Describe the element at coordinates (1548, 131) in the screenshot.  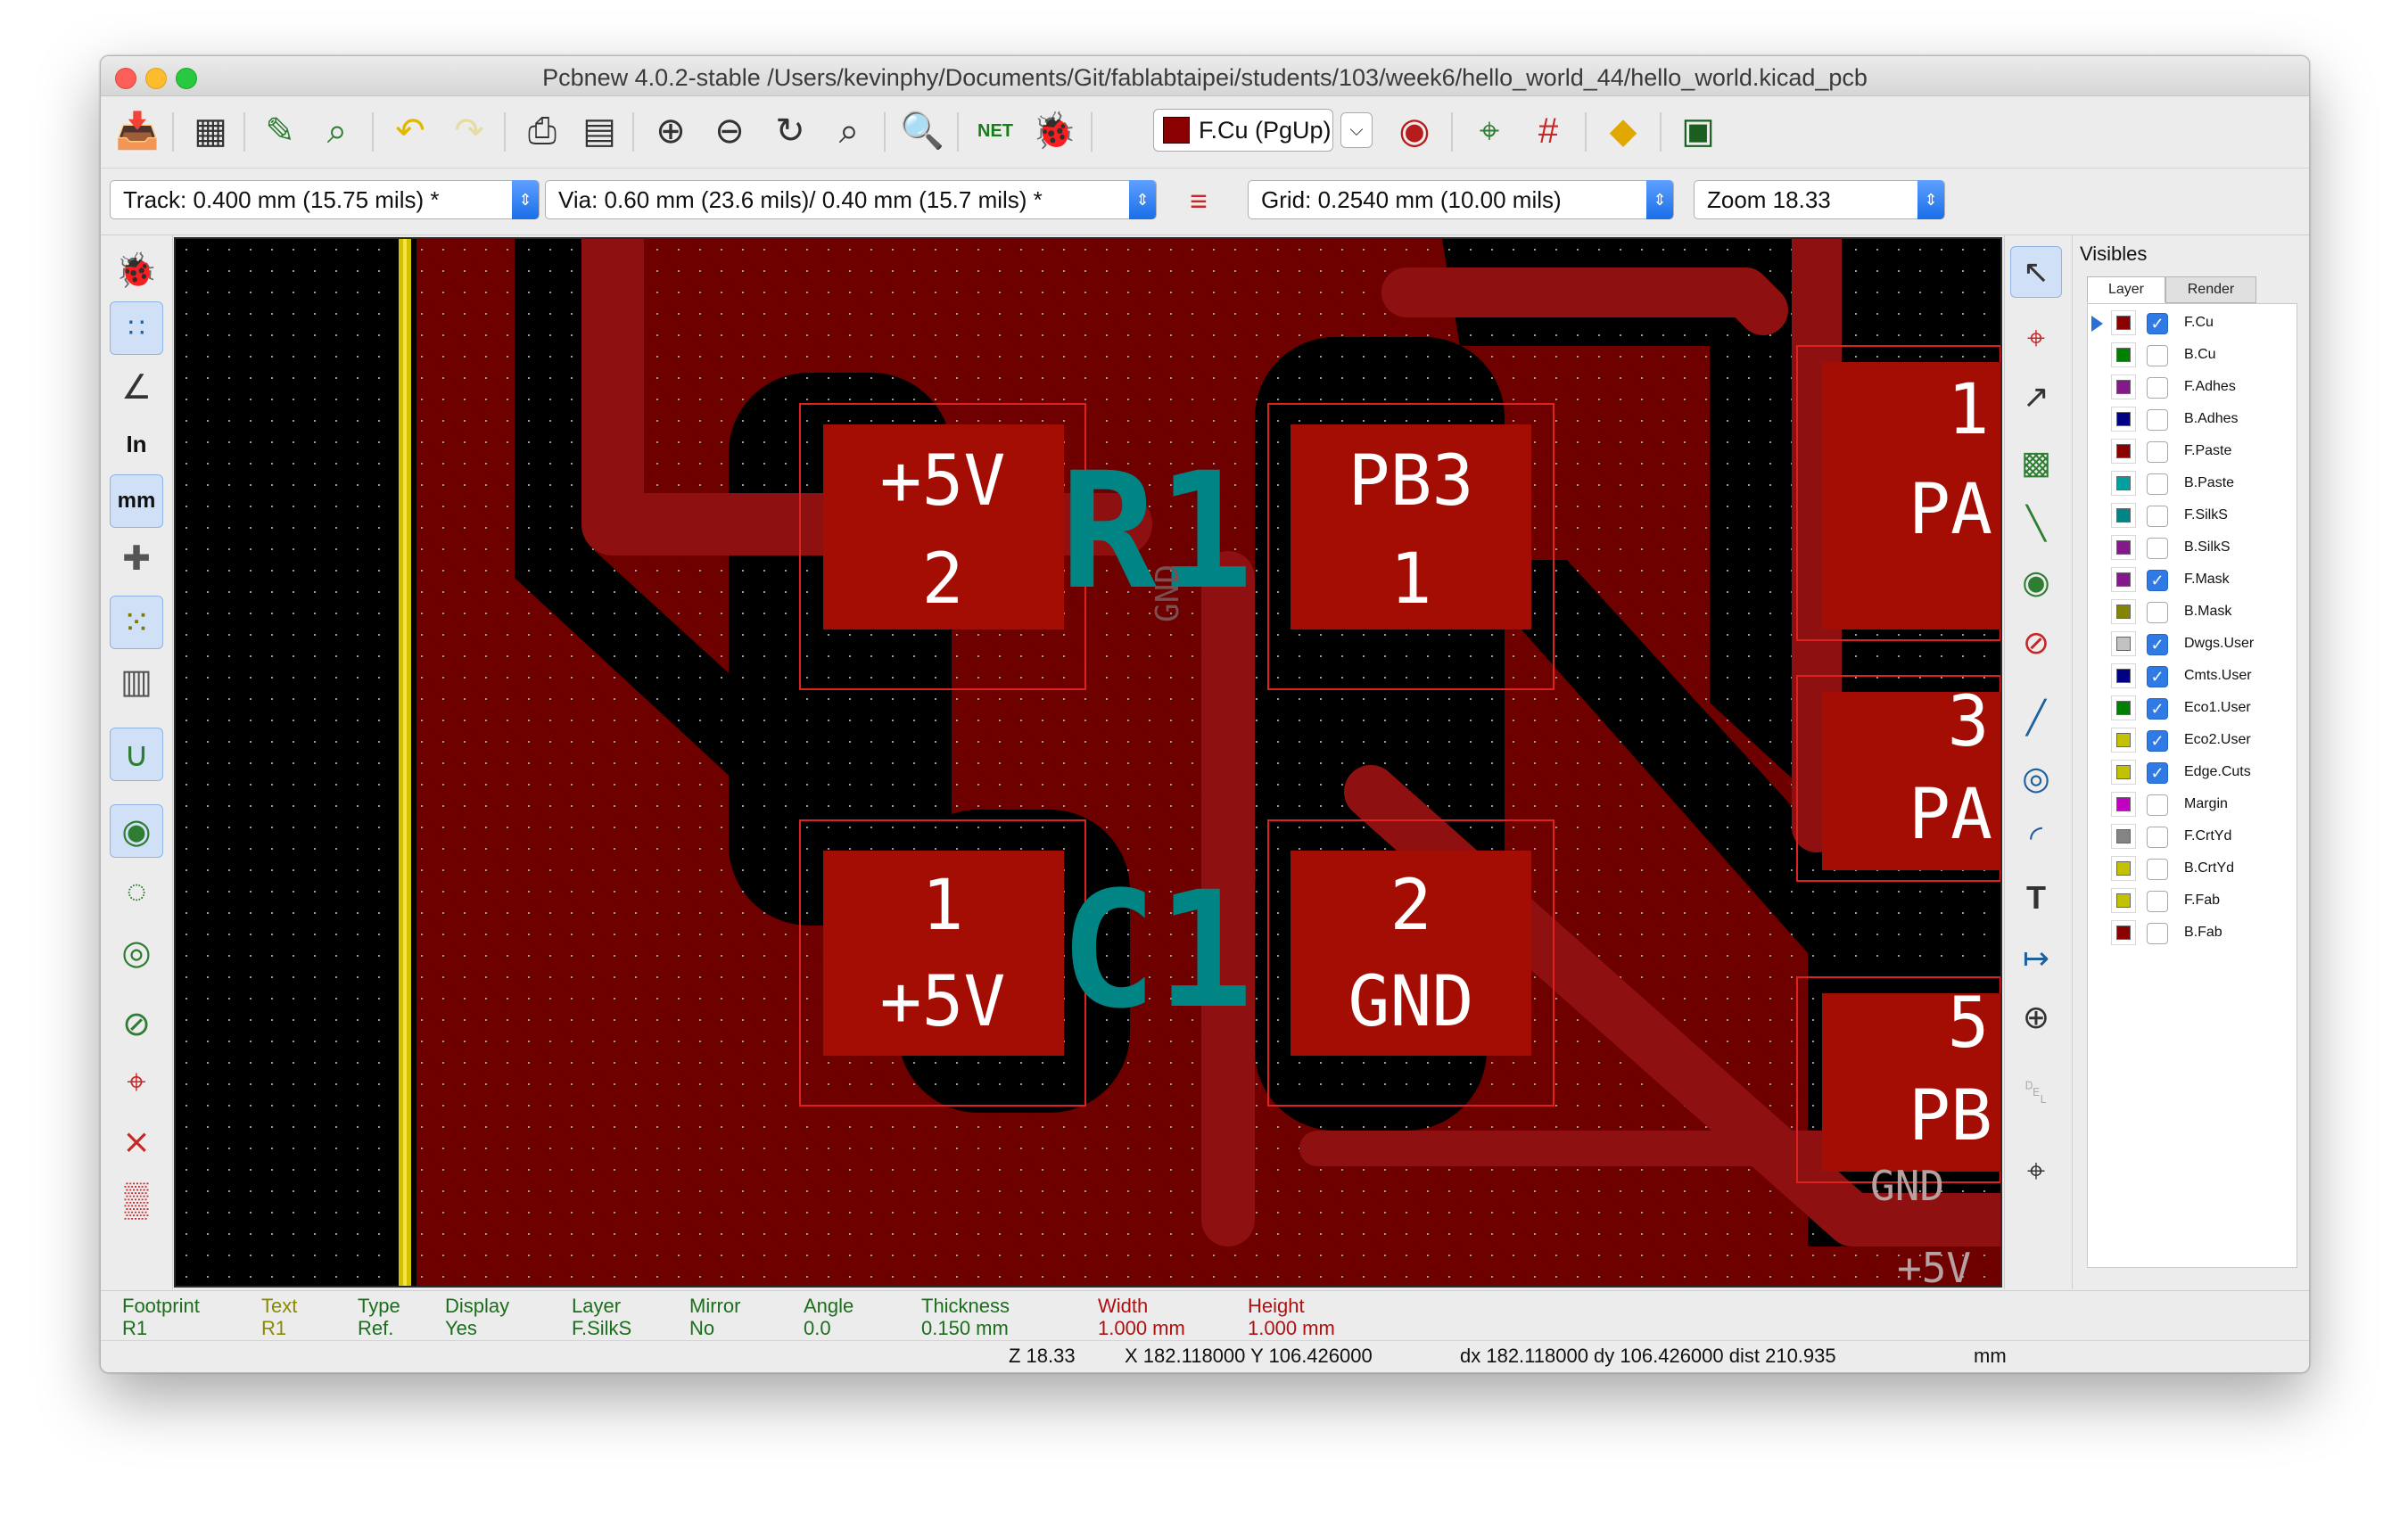
I see `auto-route-icon: #` at that location.